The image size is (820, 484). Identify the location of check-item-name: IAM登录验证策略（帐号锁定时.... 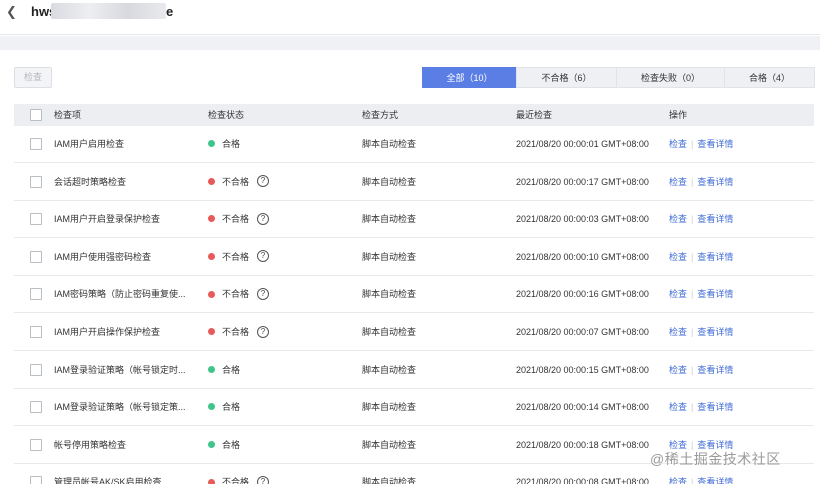
(120, 369).